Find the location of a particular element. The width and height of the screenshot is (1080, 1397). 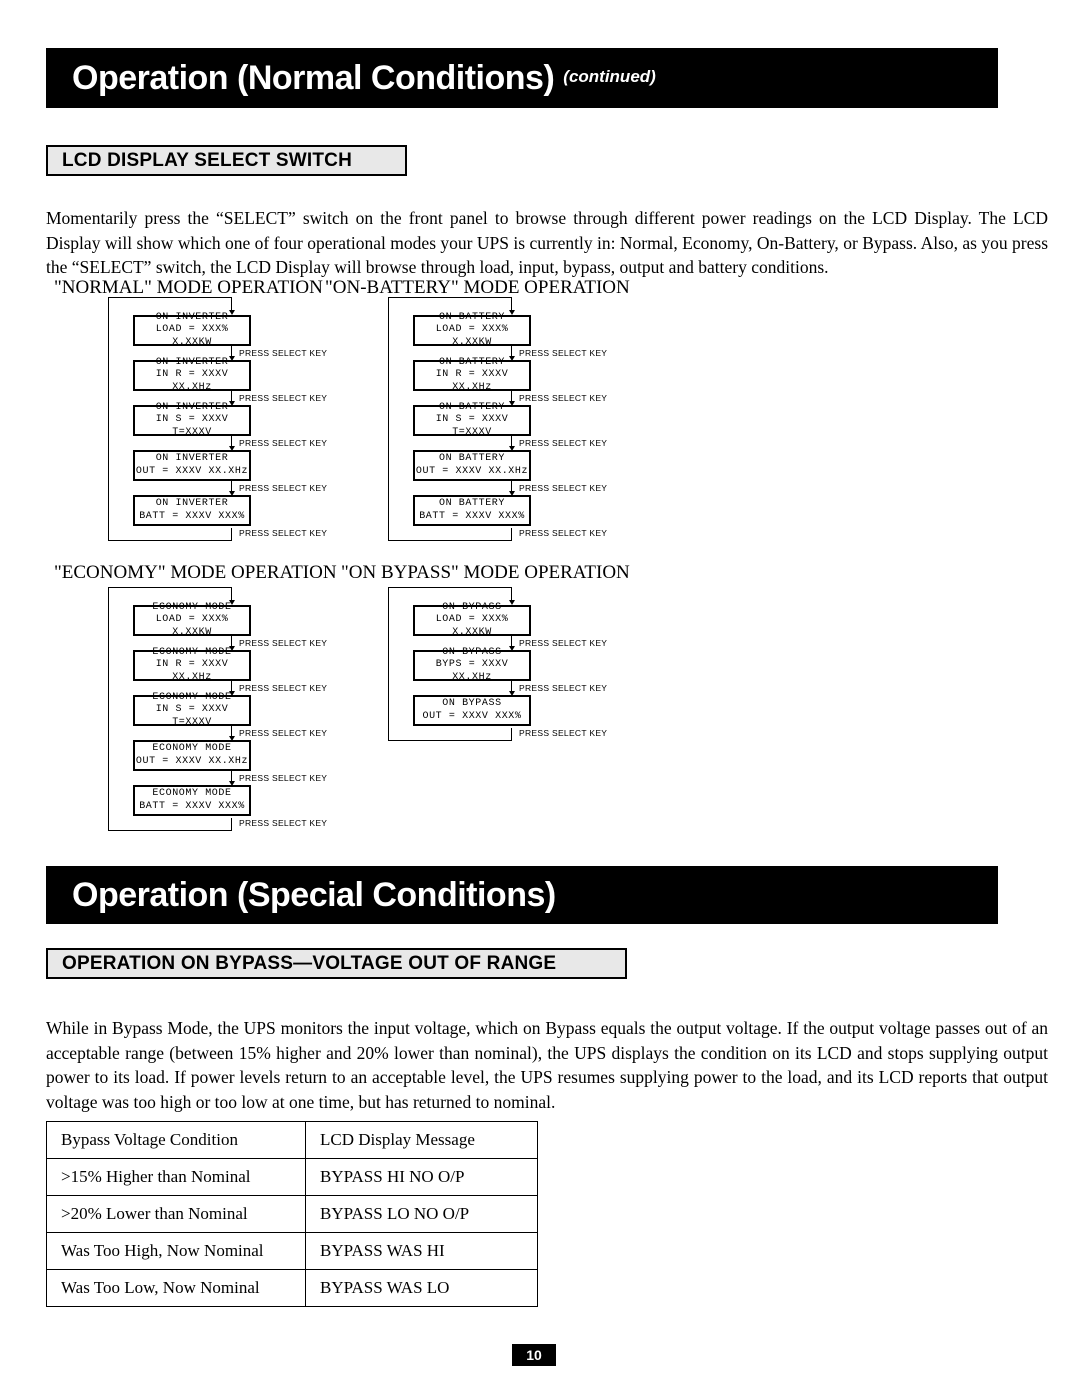

lcd-screen: ON BATTERY IN S = XXXV T=XXXV is located at coordinates (472, 420).